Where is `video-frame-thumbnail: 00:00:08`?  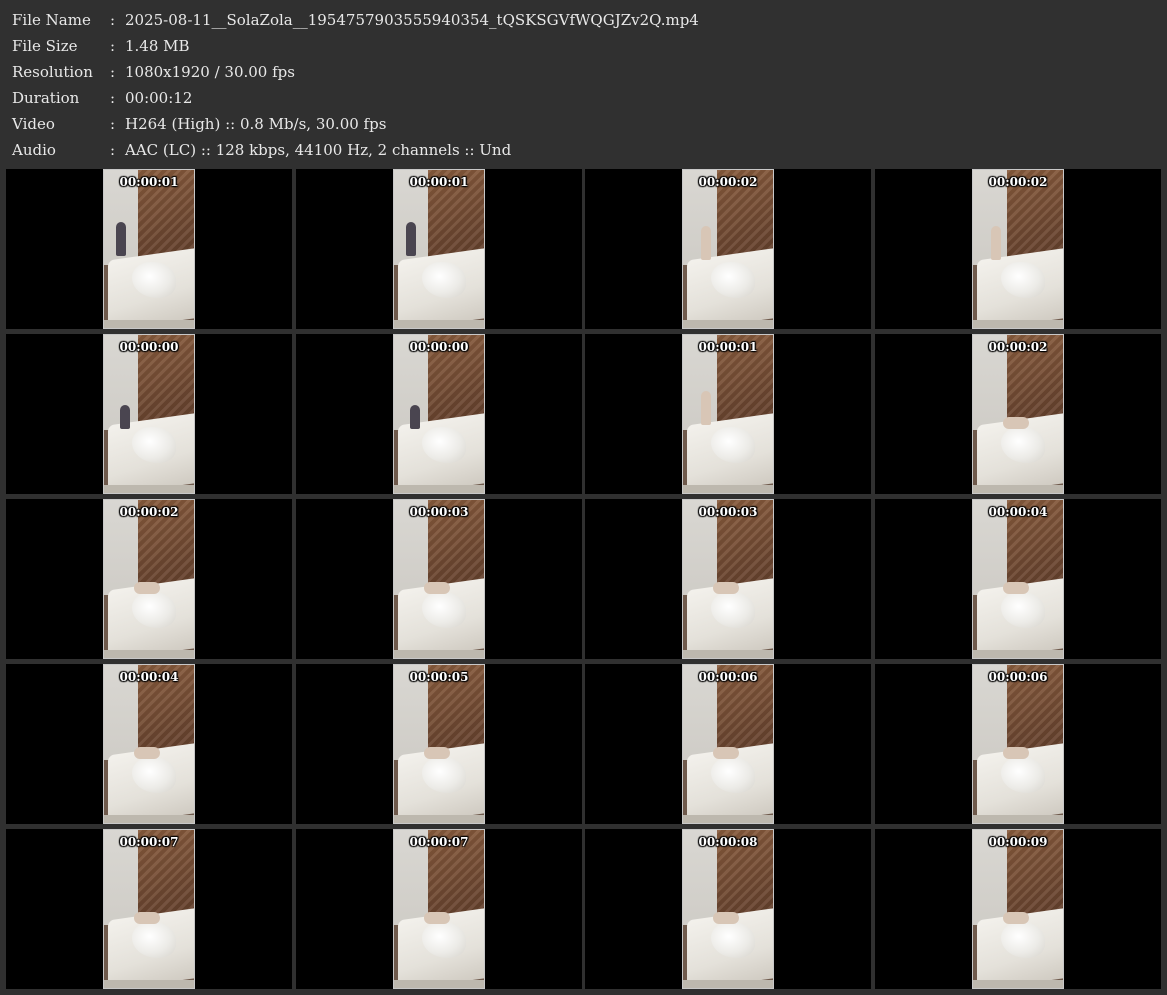 video-frame-thumbnail: 00:00:08 is located at coordinates (728, 909).